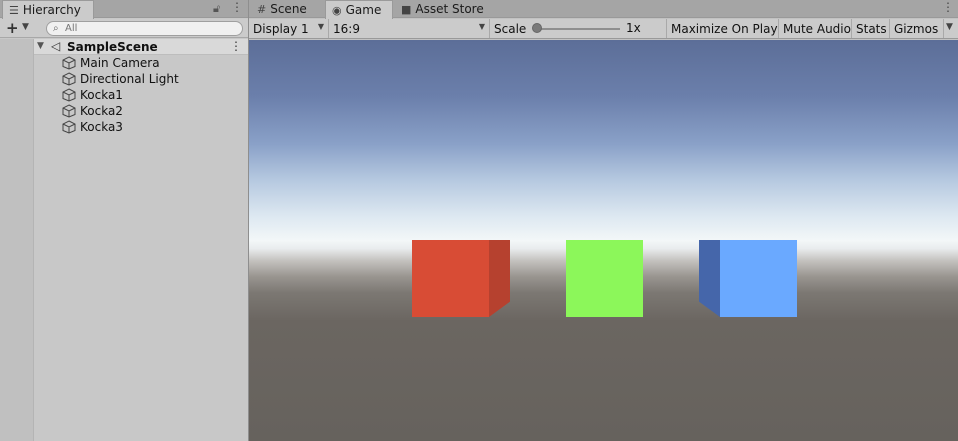 This screenshot has width=958, height=441. I want to click on green-cube-front, so click(604, 278).